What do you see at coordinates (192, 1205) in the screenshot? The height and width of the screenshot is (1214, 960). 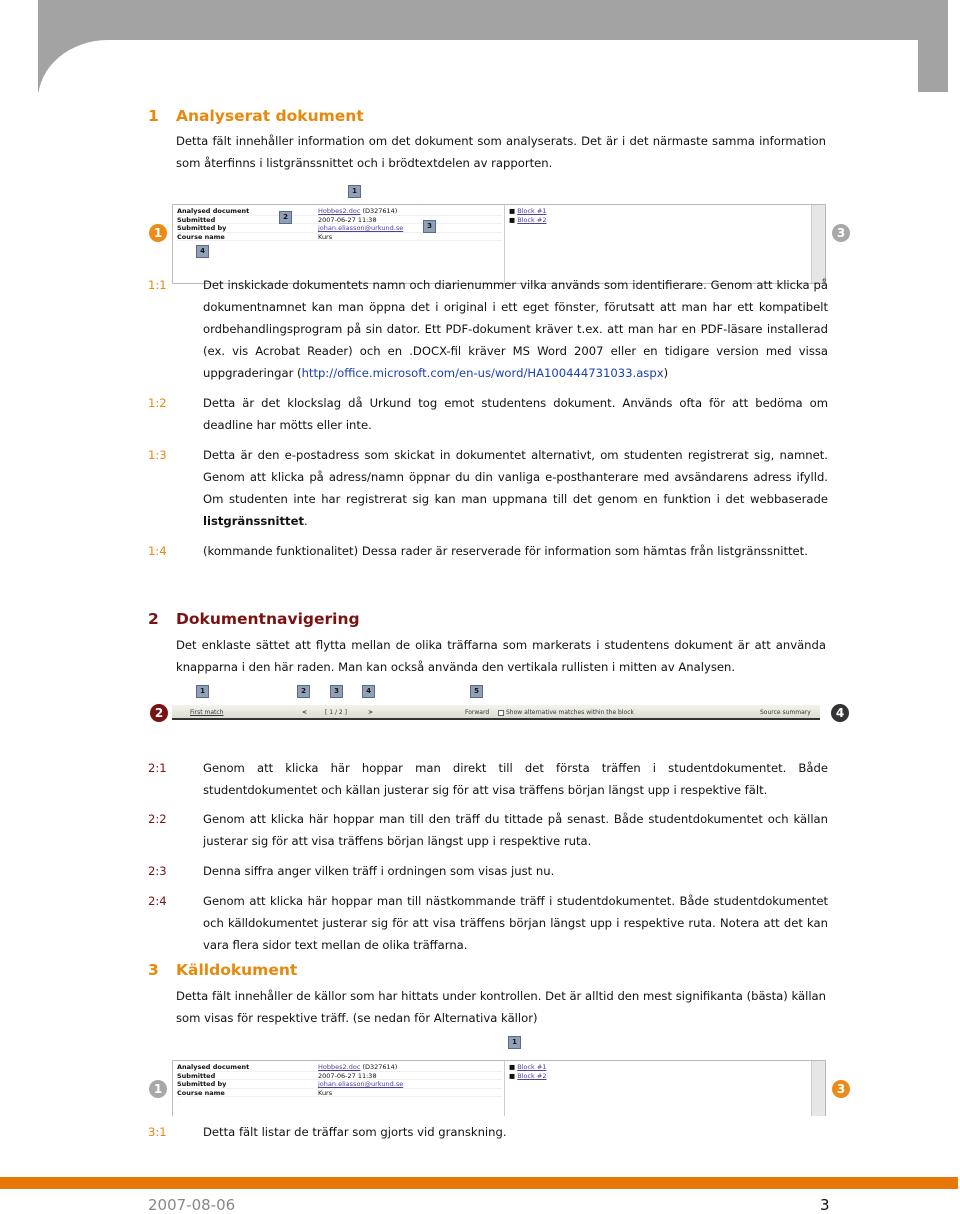 I see `footer-date: 2007-08-06` at bounding box center [192, 1205].